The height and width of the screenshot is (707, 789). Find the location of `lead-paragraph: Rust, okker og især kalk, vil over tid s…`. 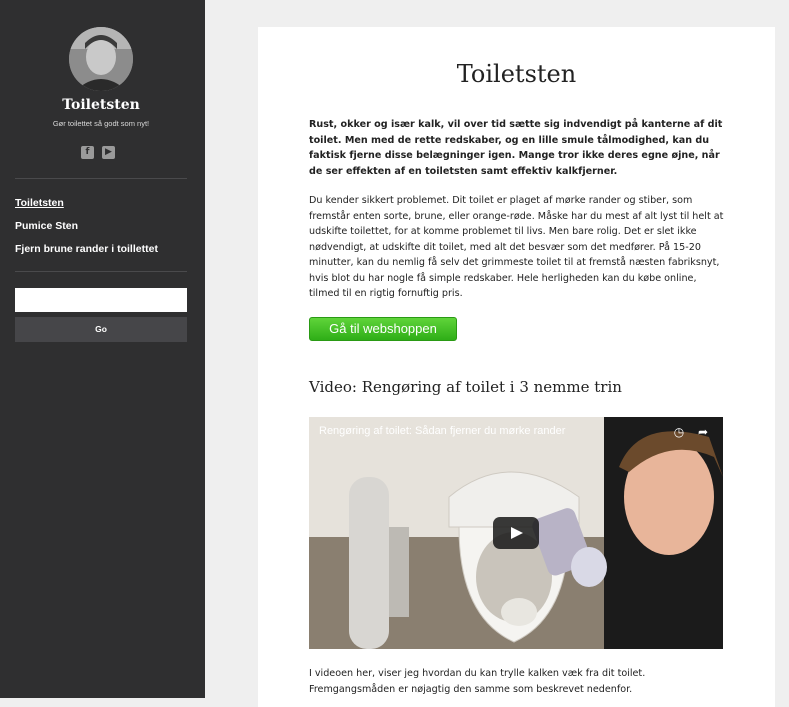

lead-paragraph: Rust, okker og især kalk, vil over tid s… is located at coordinates (516, 148).